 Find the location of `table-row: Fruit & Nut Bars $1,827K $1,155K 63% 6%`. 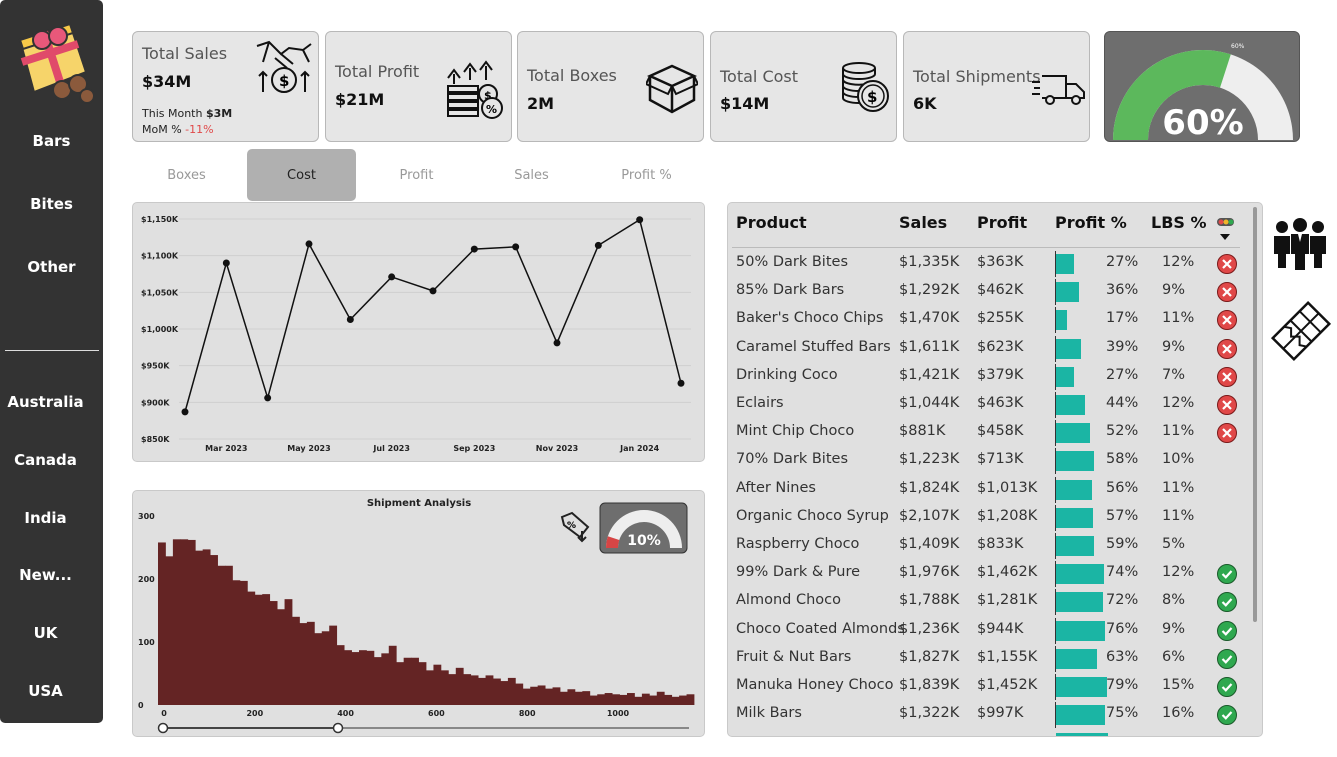

table-row: Fruit & Nut Bars $1,827K $1,155K 63% 6% is located at coordinates (988, 658).